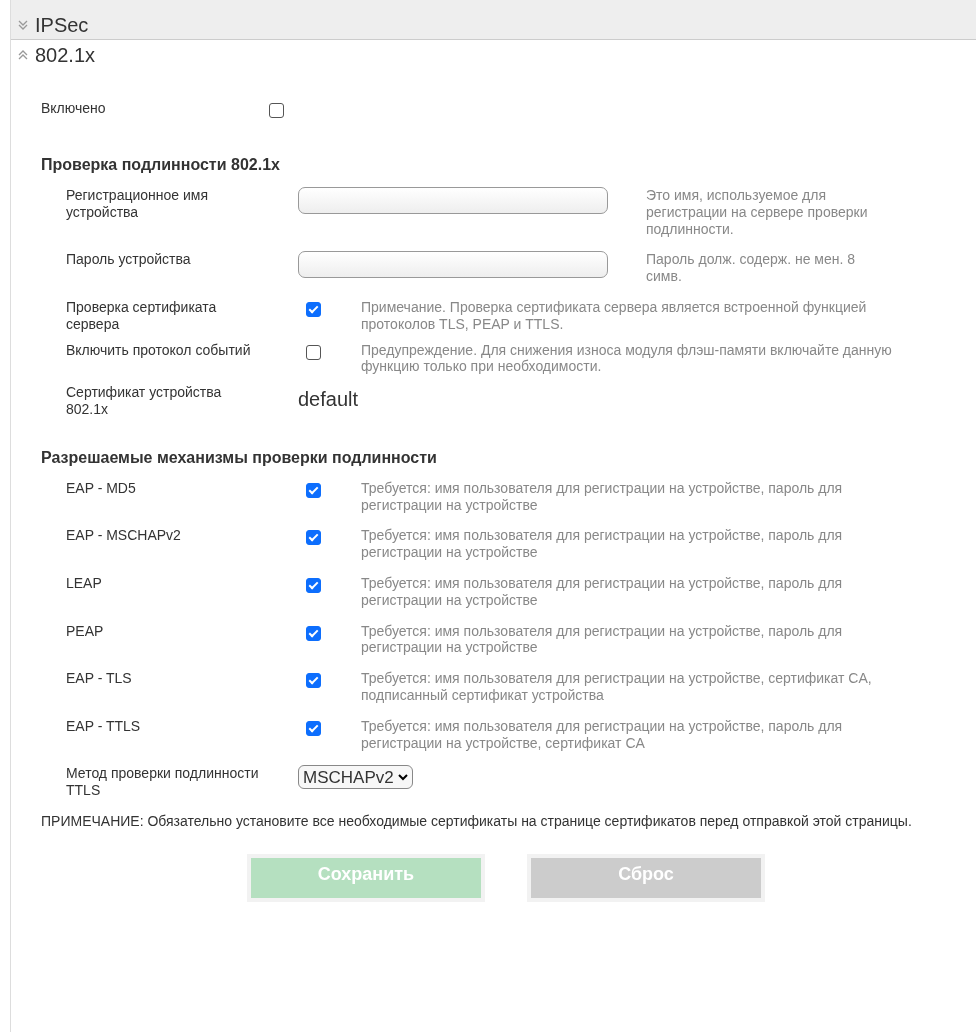  Describe the element at coordinates (129, 260) in the screenshot. I see `field-label: Пароль устройства` at that location.